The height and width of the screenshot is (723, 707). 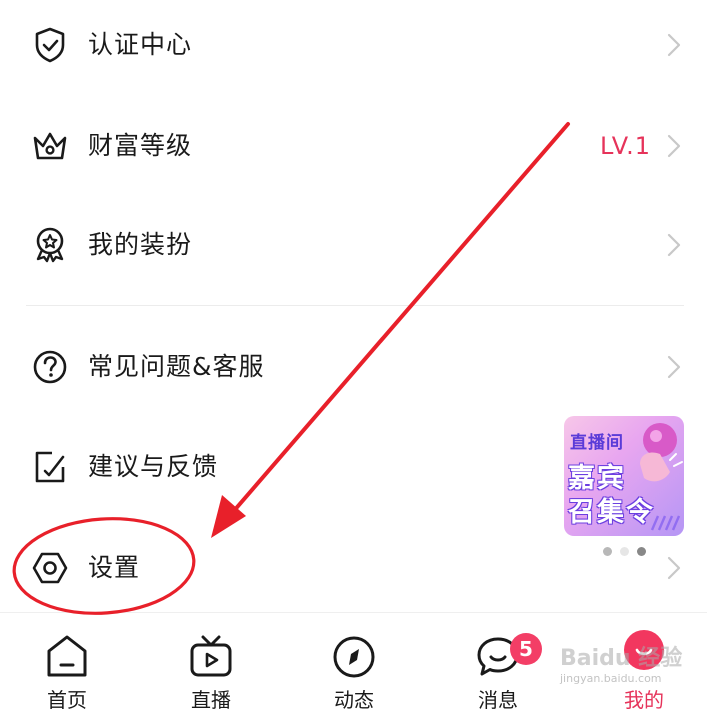 I want to click on banner-pagination, so click(x=625, y=552).